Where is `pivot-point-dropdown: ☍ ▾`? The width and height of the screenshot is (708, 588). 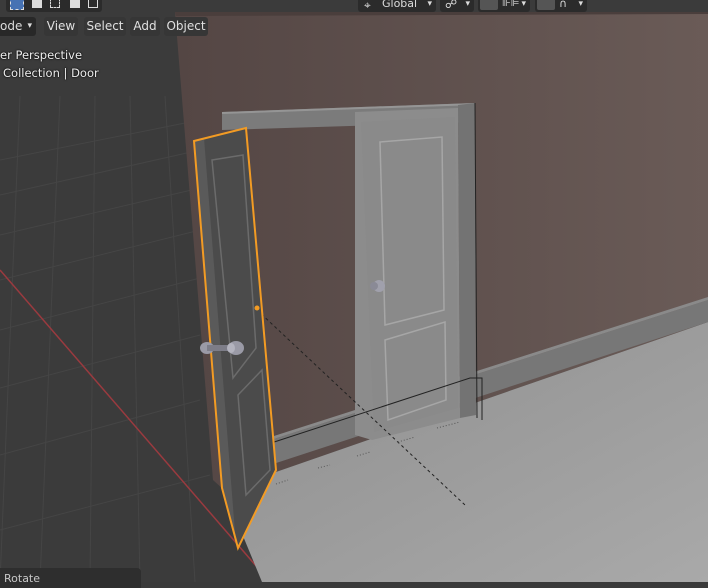
pivot-point-dropdown: ☍ ▾ is located at coordinates (457, 6).